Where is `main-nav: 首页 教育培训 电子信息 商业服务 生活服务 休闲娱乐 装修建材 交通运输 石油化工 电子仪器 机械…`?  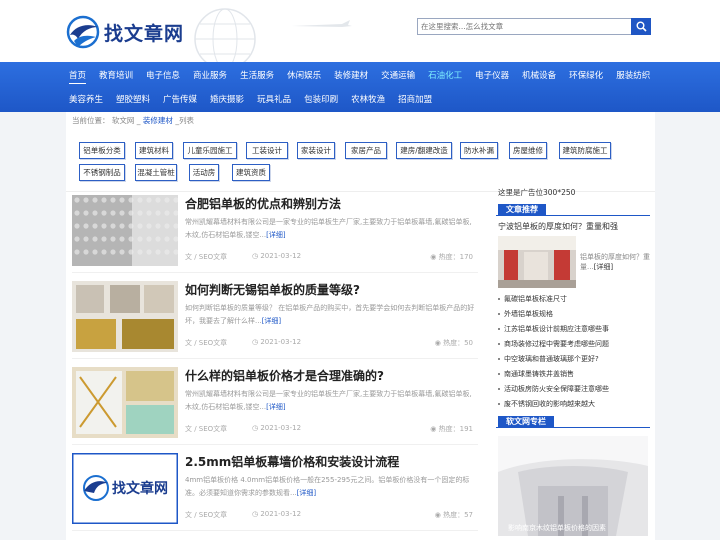
main-nav: 首页 教育培训 电子信息 商业服务 生活服务 休闲娱乐 装修建材 交通运输 石油化工 电子仪器 机械… is located at coordinates (360, 87).